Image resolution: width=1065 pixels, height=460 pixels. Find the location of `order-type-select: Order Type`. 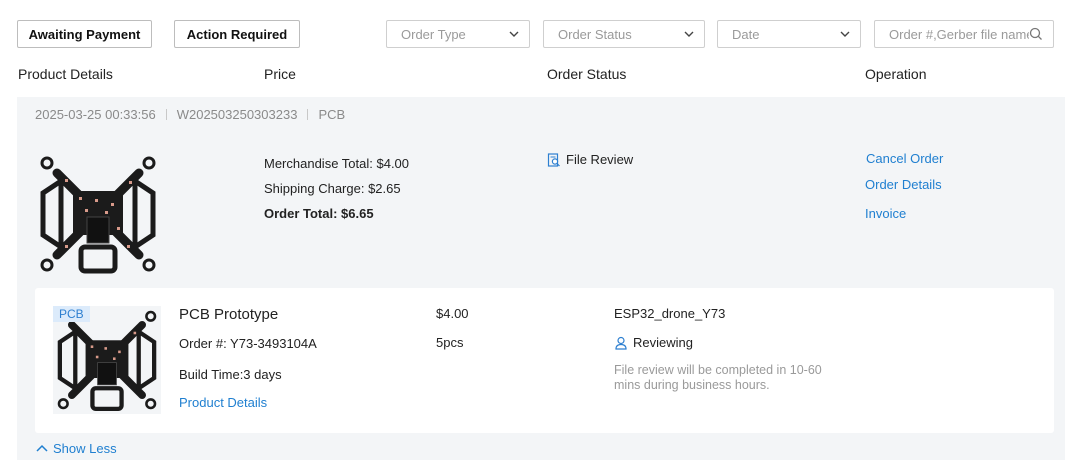

order-type-select: Order Type is located at coordinates (458, 34).